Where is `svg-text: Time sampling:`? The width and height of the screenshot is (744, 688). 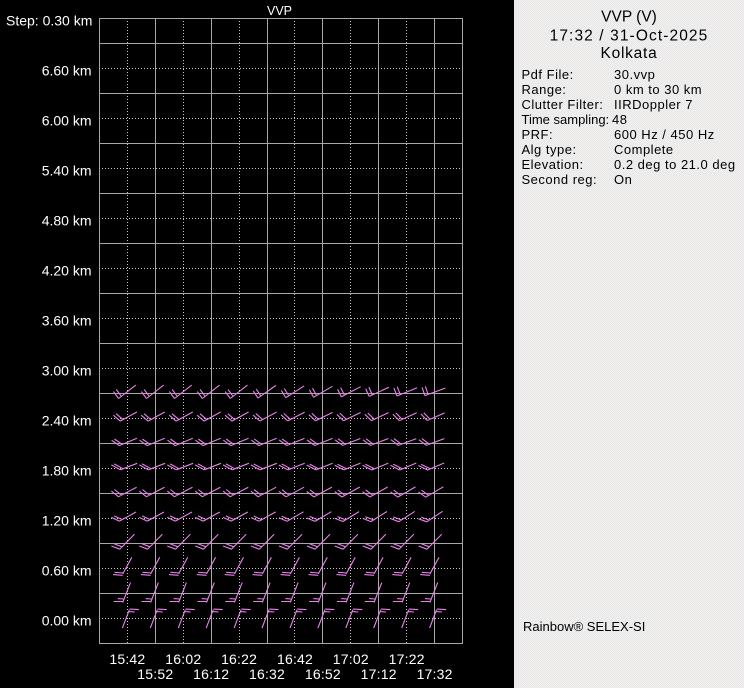 svg-text: Time sampling: is located at coordinates (566, 119).